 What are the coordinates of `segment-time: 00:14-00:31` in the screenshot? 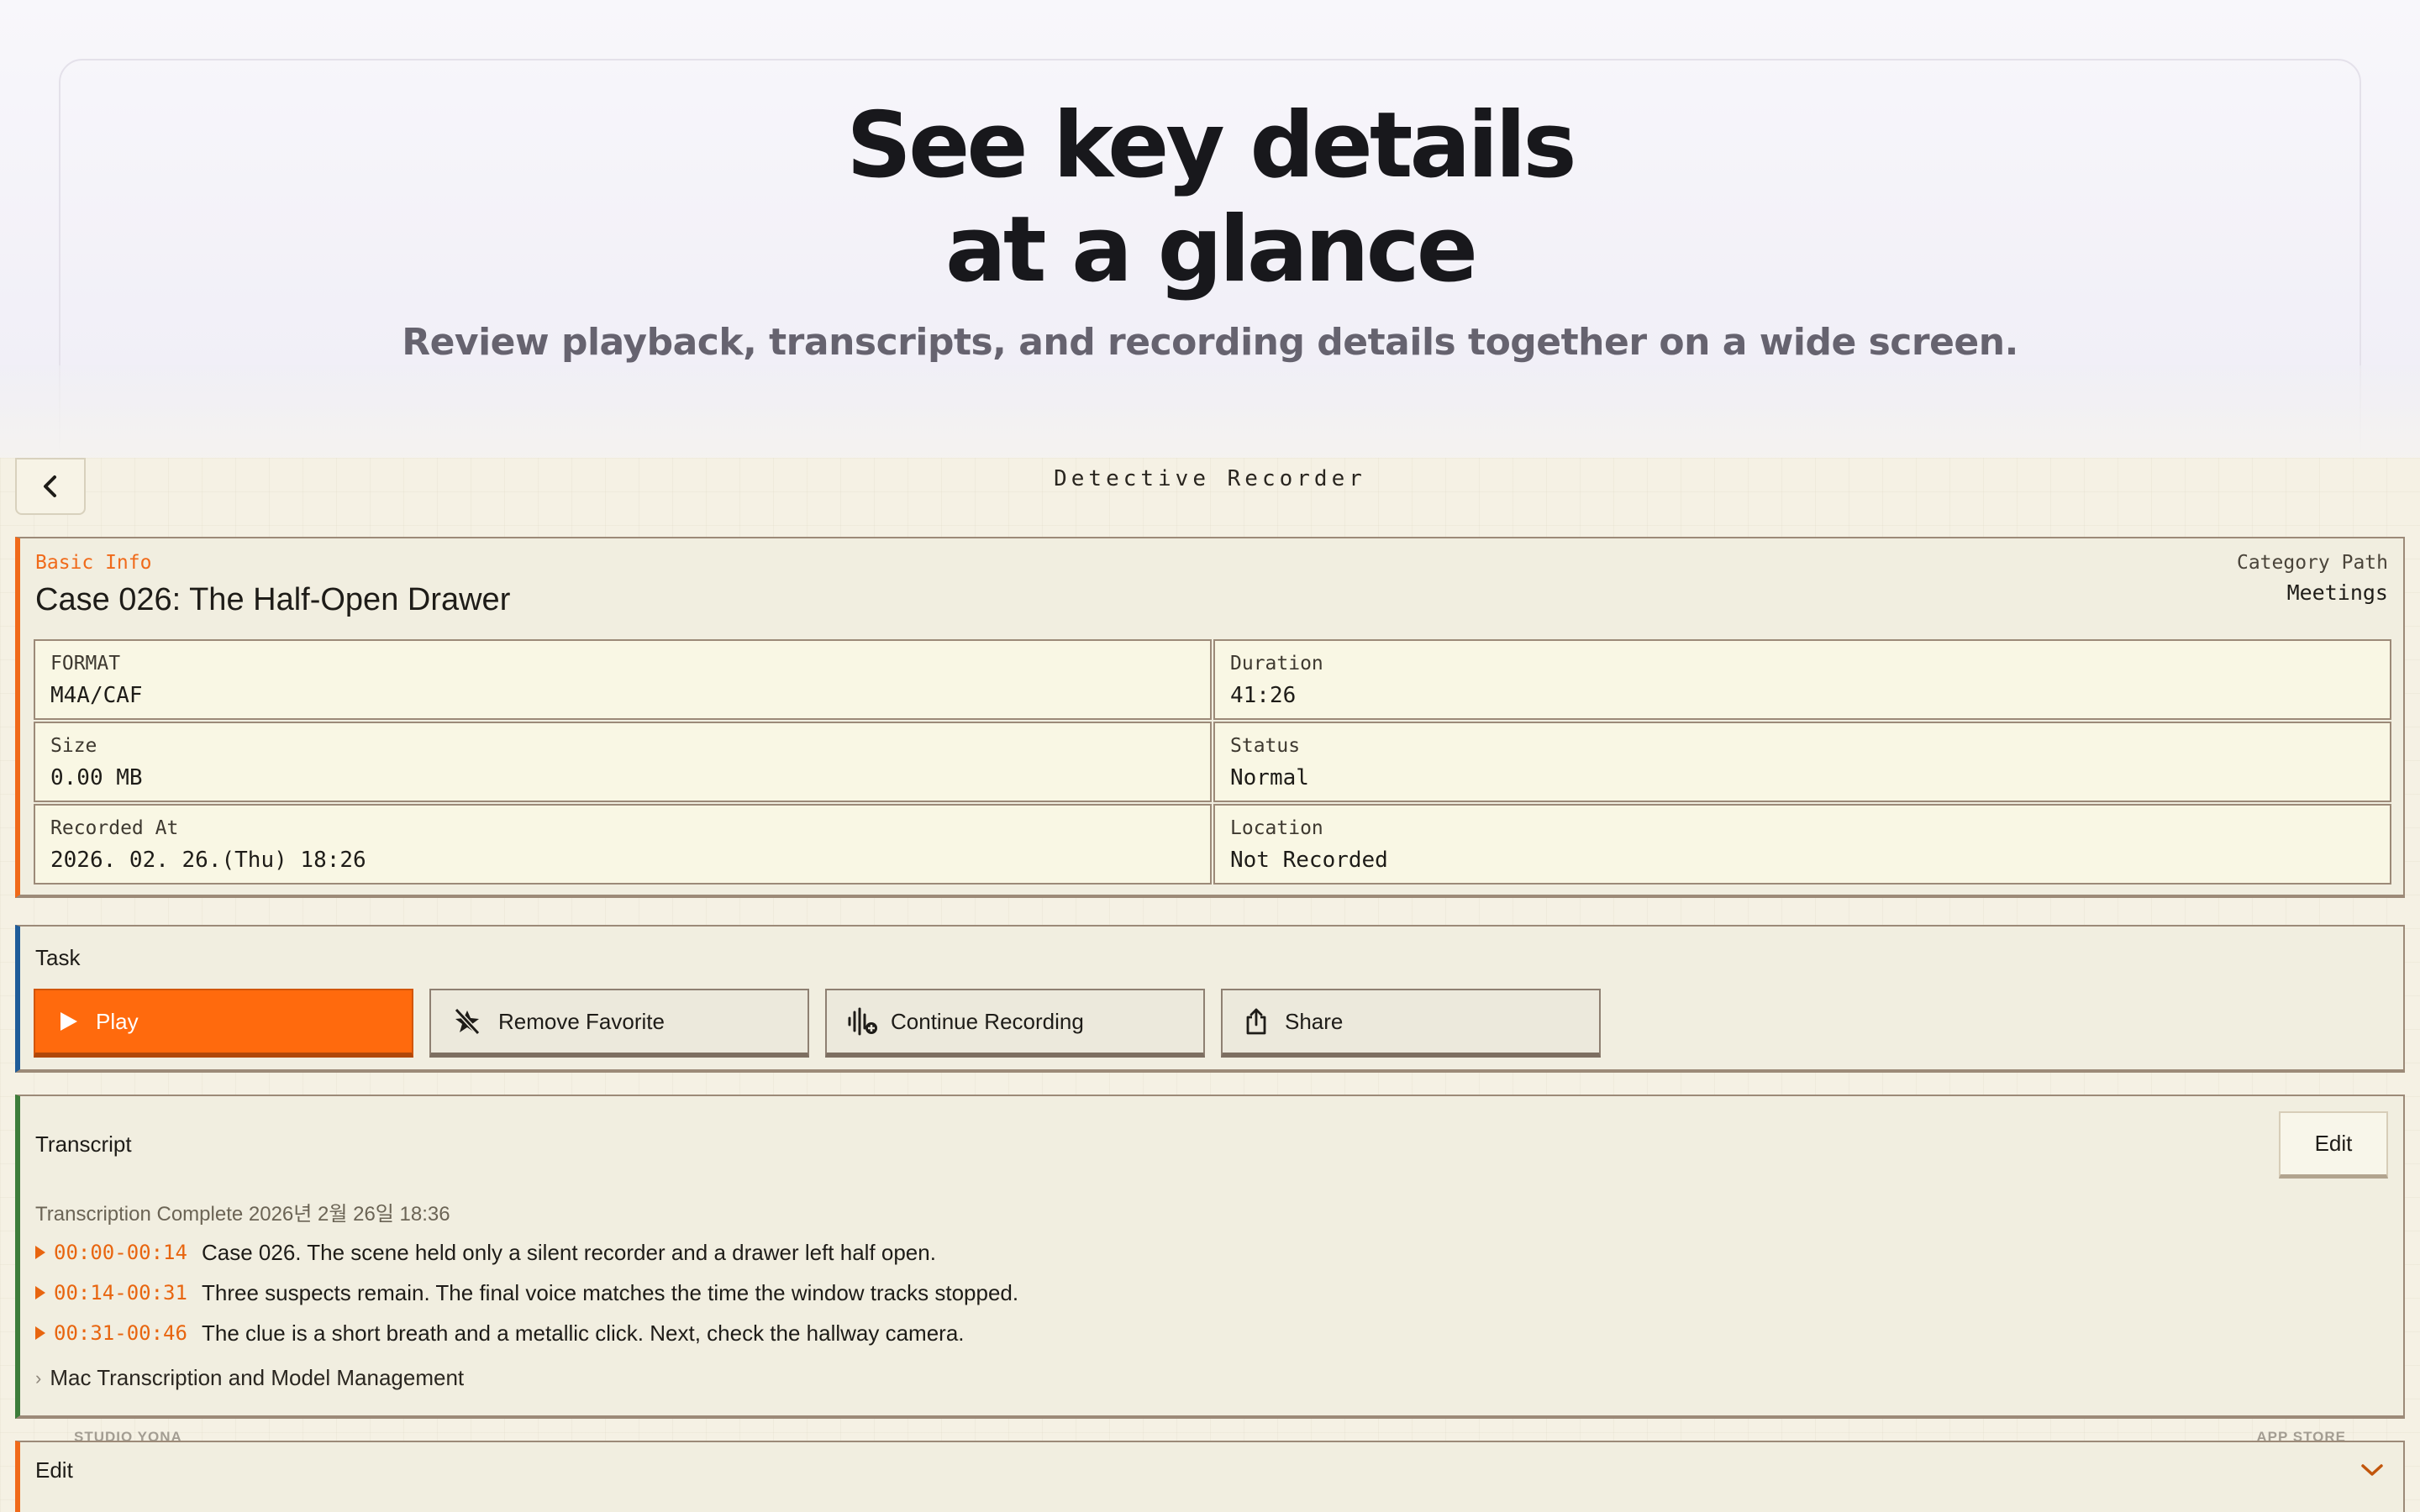 It's located at (128, 1293).